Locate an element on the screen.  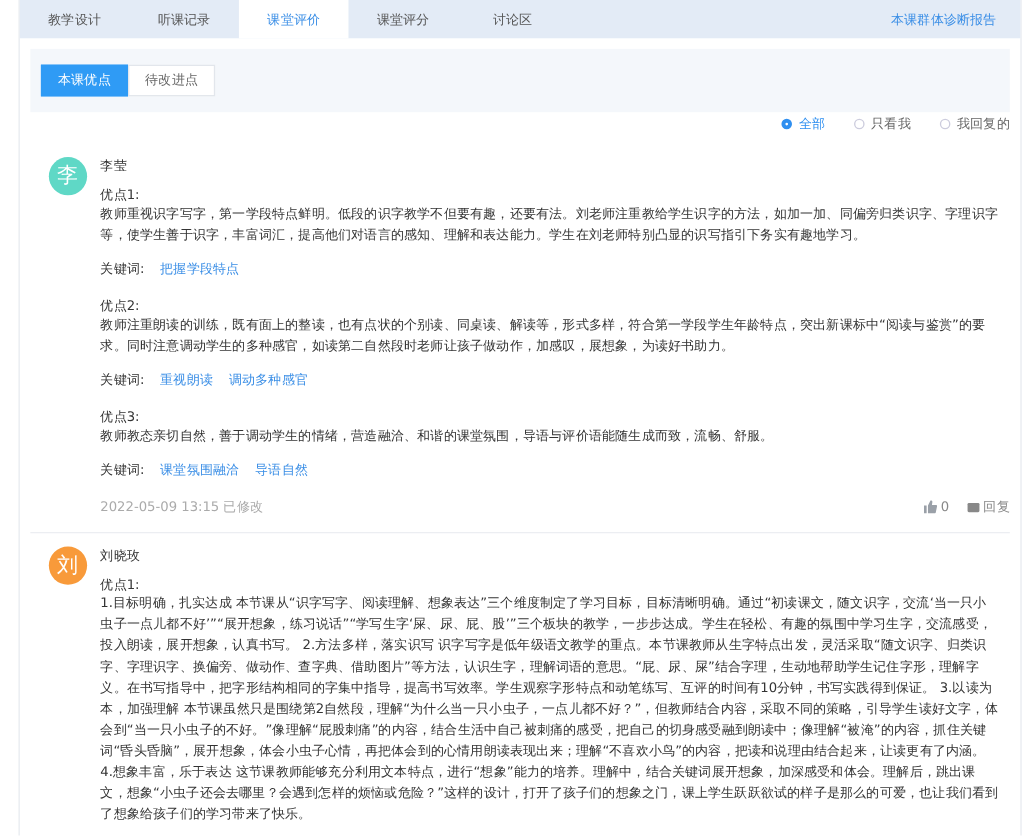
comment-icon is located at coordinates (973, 507).